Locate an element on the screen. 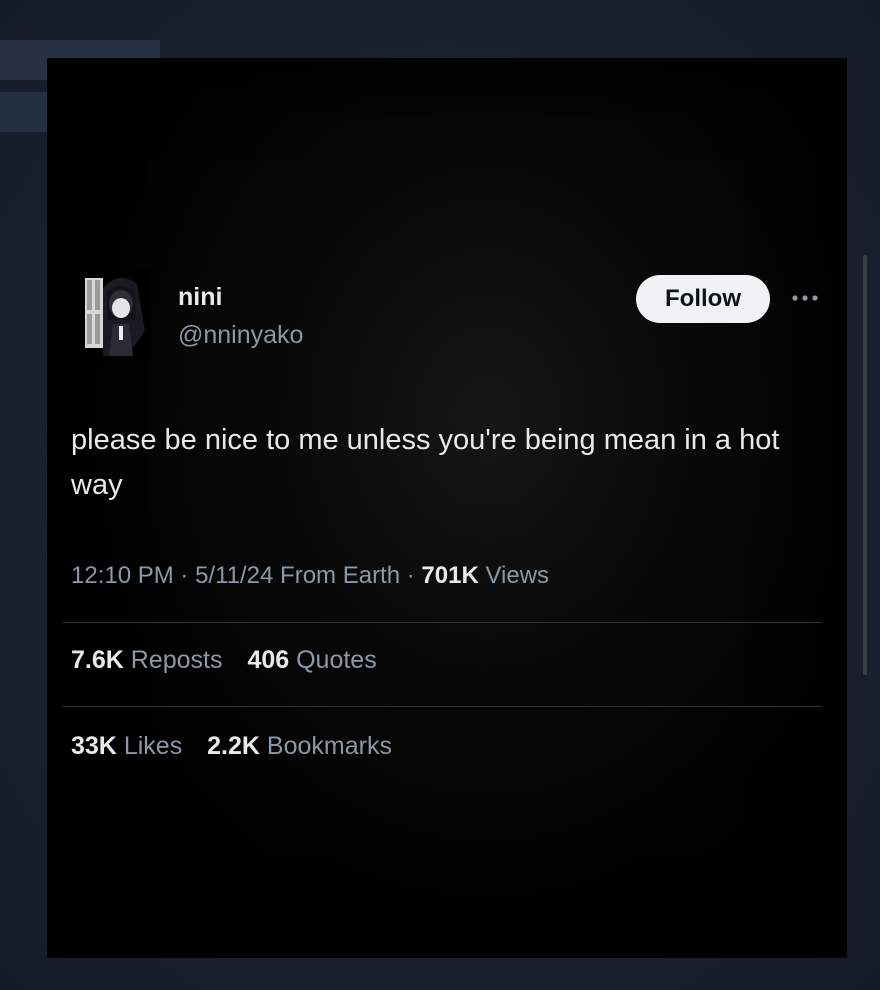  bookmarks-link: 2.2K Bookmarks is located at coordinates (299, 746).